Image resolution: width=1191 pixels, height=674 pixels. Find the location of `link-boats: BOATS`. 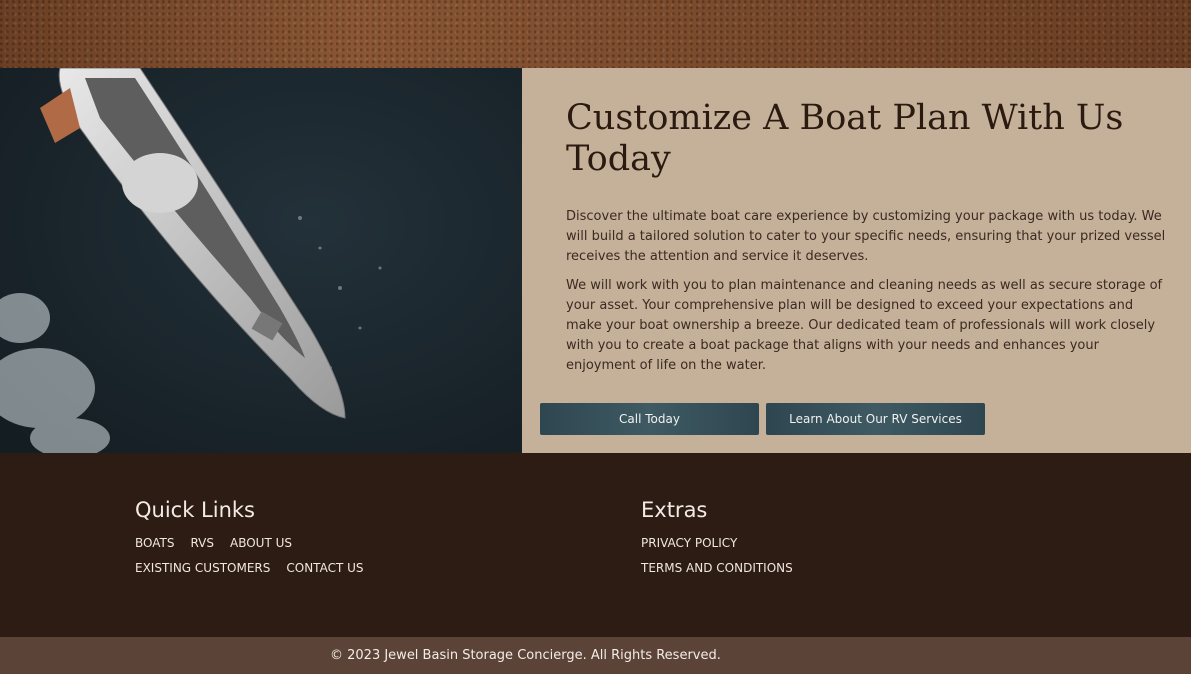

link-boats: BOATS is located at coordinates (154, 543).